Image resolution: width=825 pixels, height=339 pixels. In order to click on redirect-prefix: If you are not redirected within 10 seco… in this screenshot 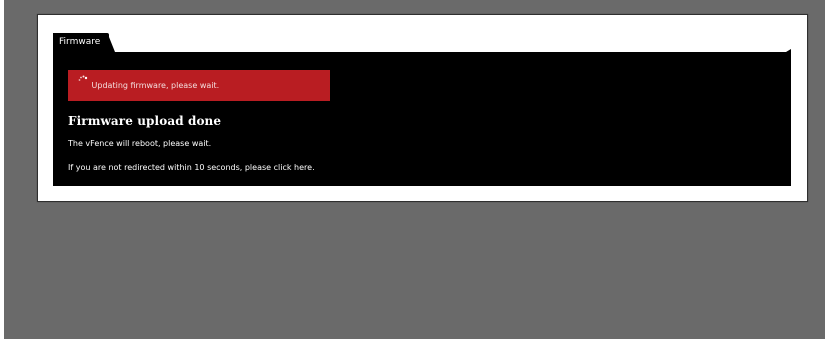, I will do `click(171, 167)`.